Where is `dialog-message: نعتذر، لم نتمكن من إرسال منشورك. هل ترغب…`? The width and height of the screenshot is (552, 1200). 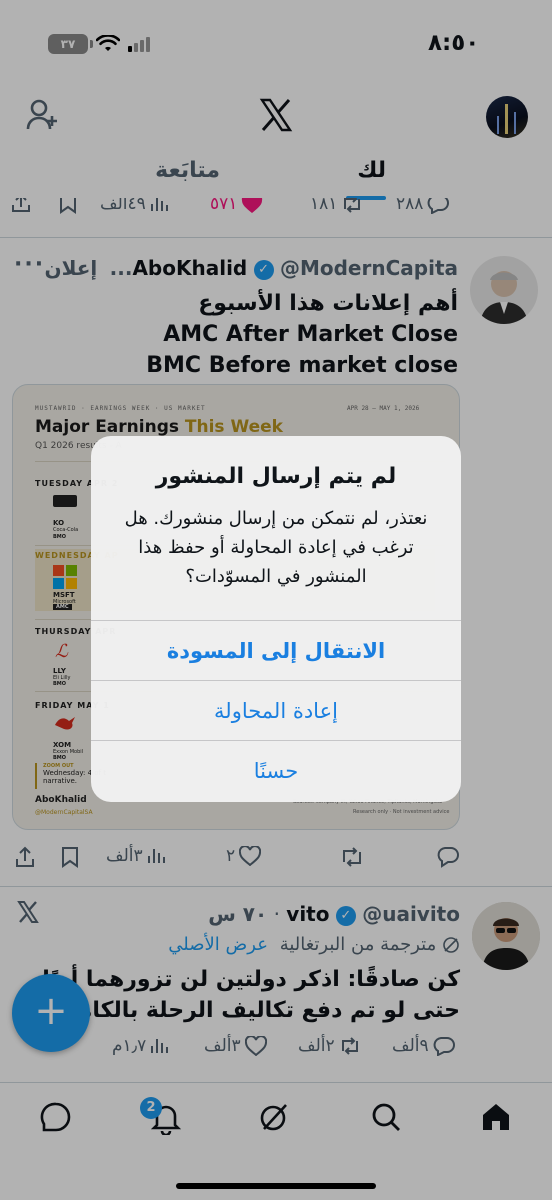
dialog-message: نعتذر، لم نتمكن من إرسال منشورك. هل ترغب… is located at coordinates (276, 547).